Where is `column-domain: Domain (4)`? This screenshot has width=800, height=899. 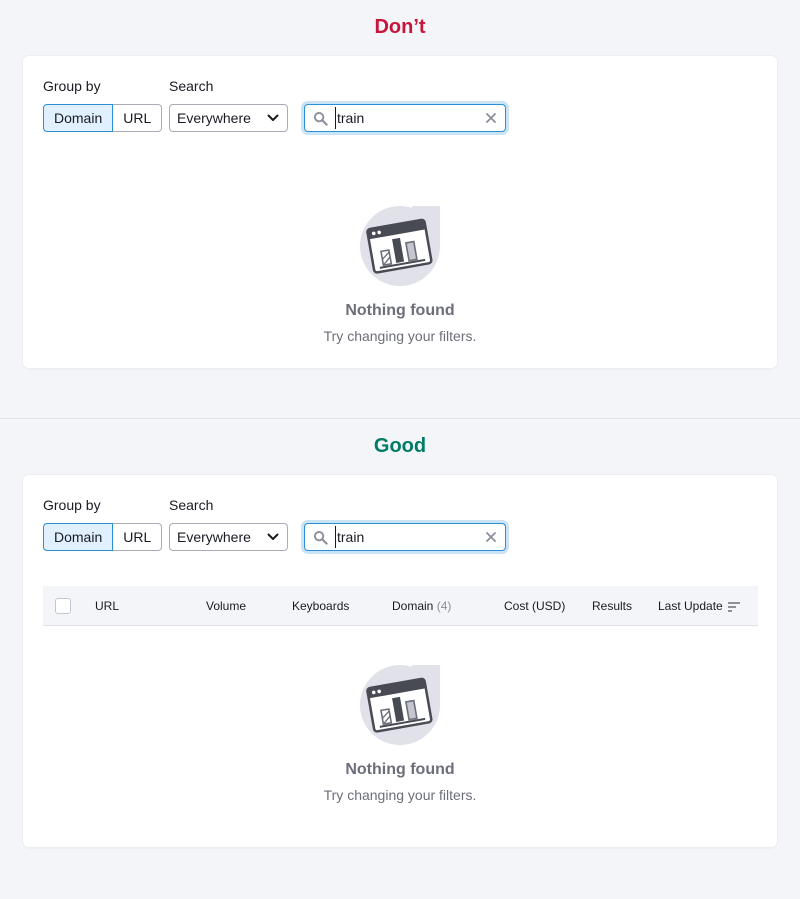 column-domain: Domain (4) is located at coordinates (421, 606).